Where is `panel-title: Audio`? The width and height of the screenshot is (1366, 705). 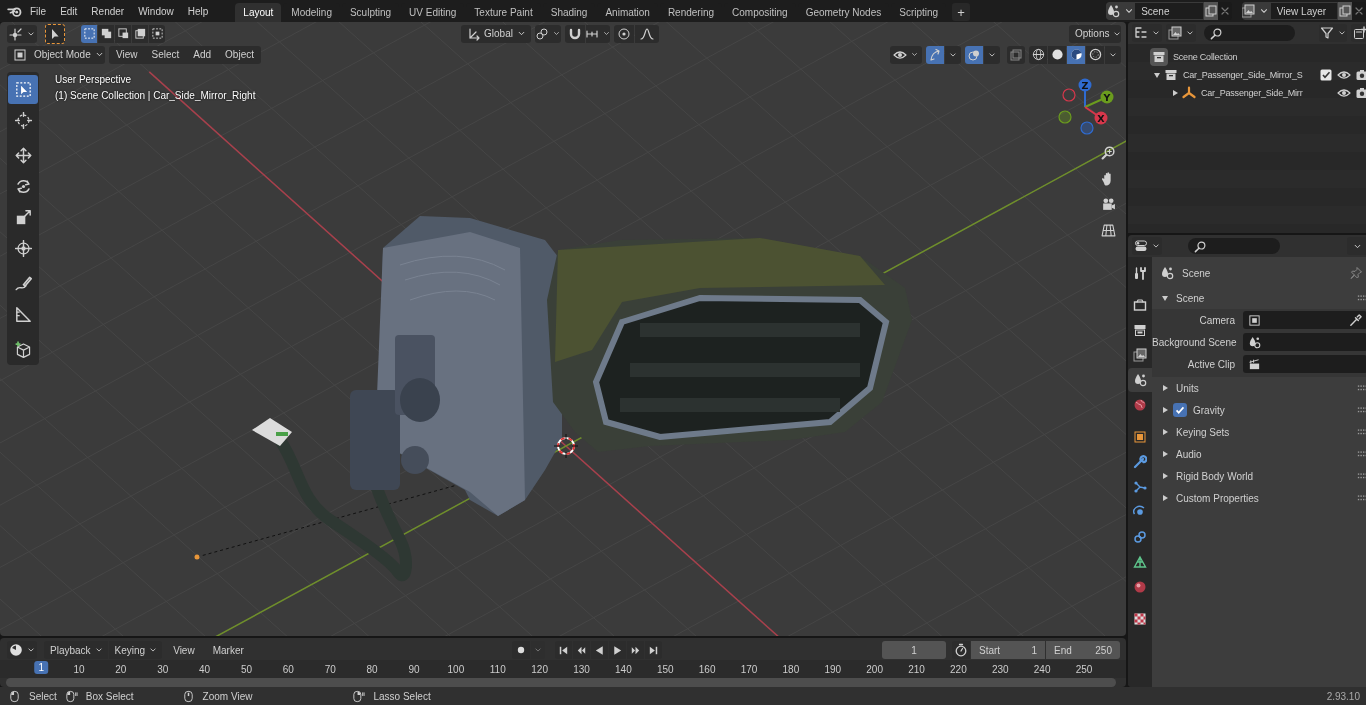
panel-title: Audio is located at coordinates (1265, 454).